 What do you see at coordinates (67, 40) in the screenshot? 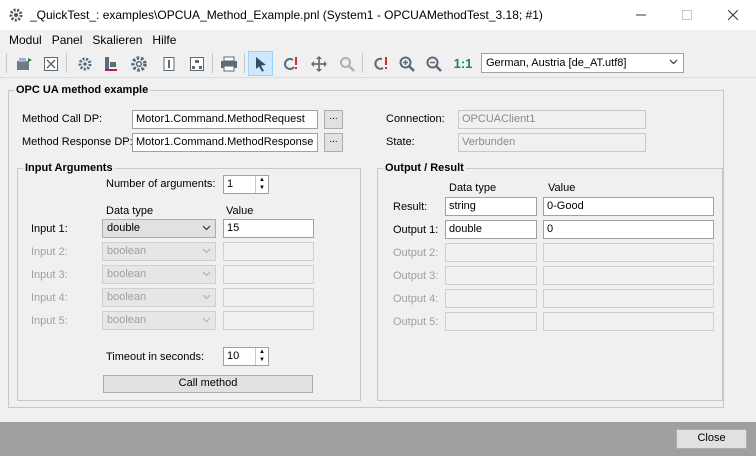
I see `menu-panel: Panel` at bounding box center [67, 40].